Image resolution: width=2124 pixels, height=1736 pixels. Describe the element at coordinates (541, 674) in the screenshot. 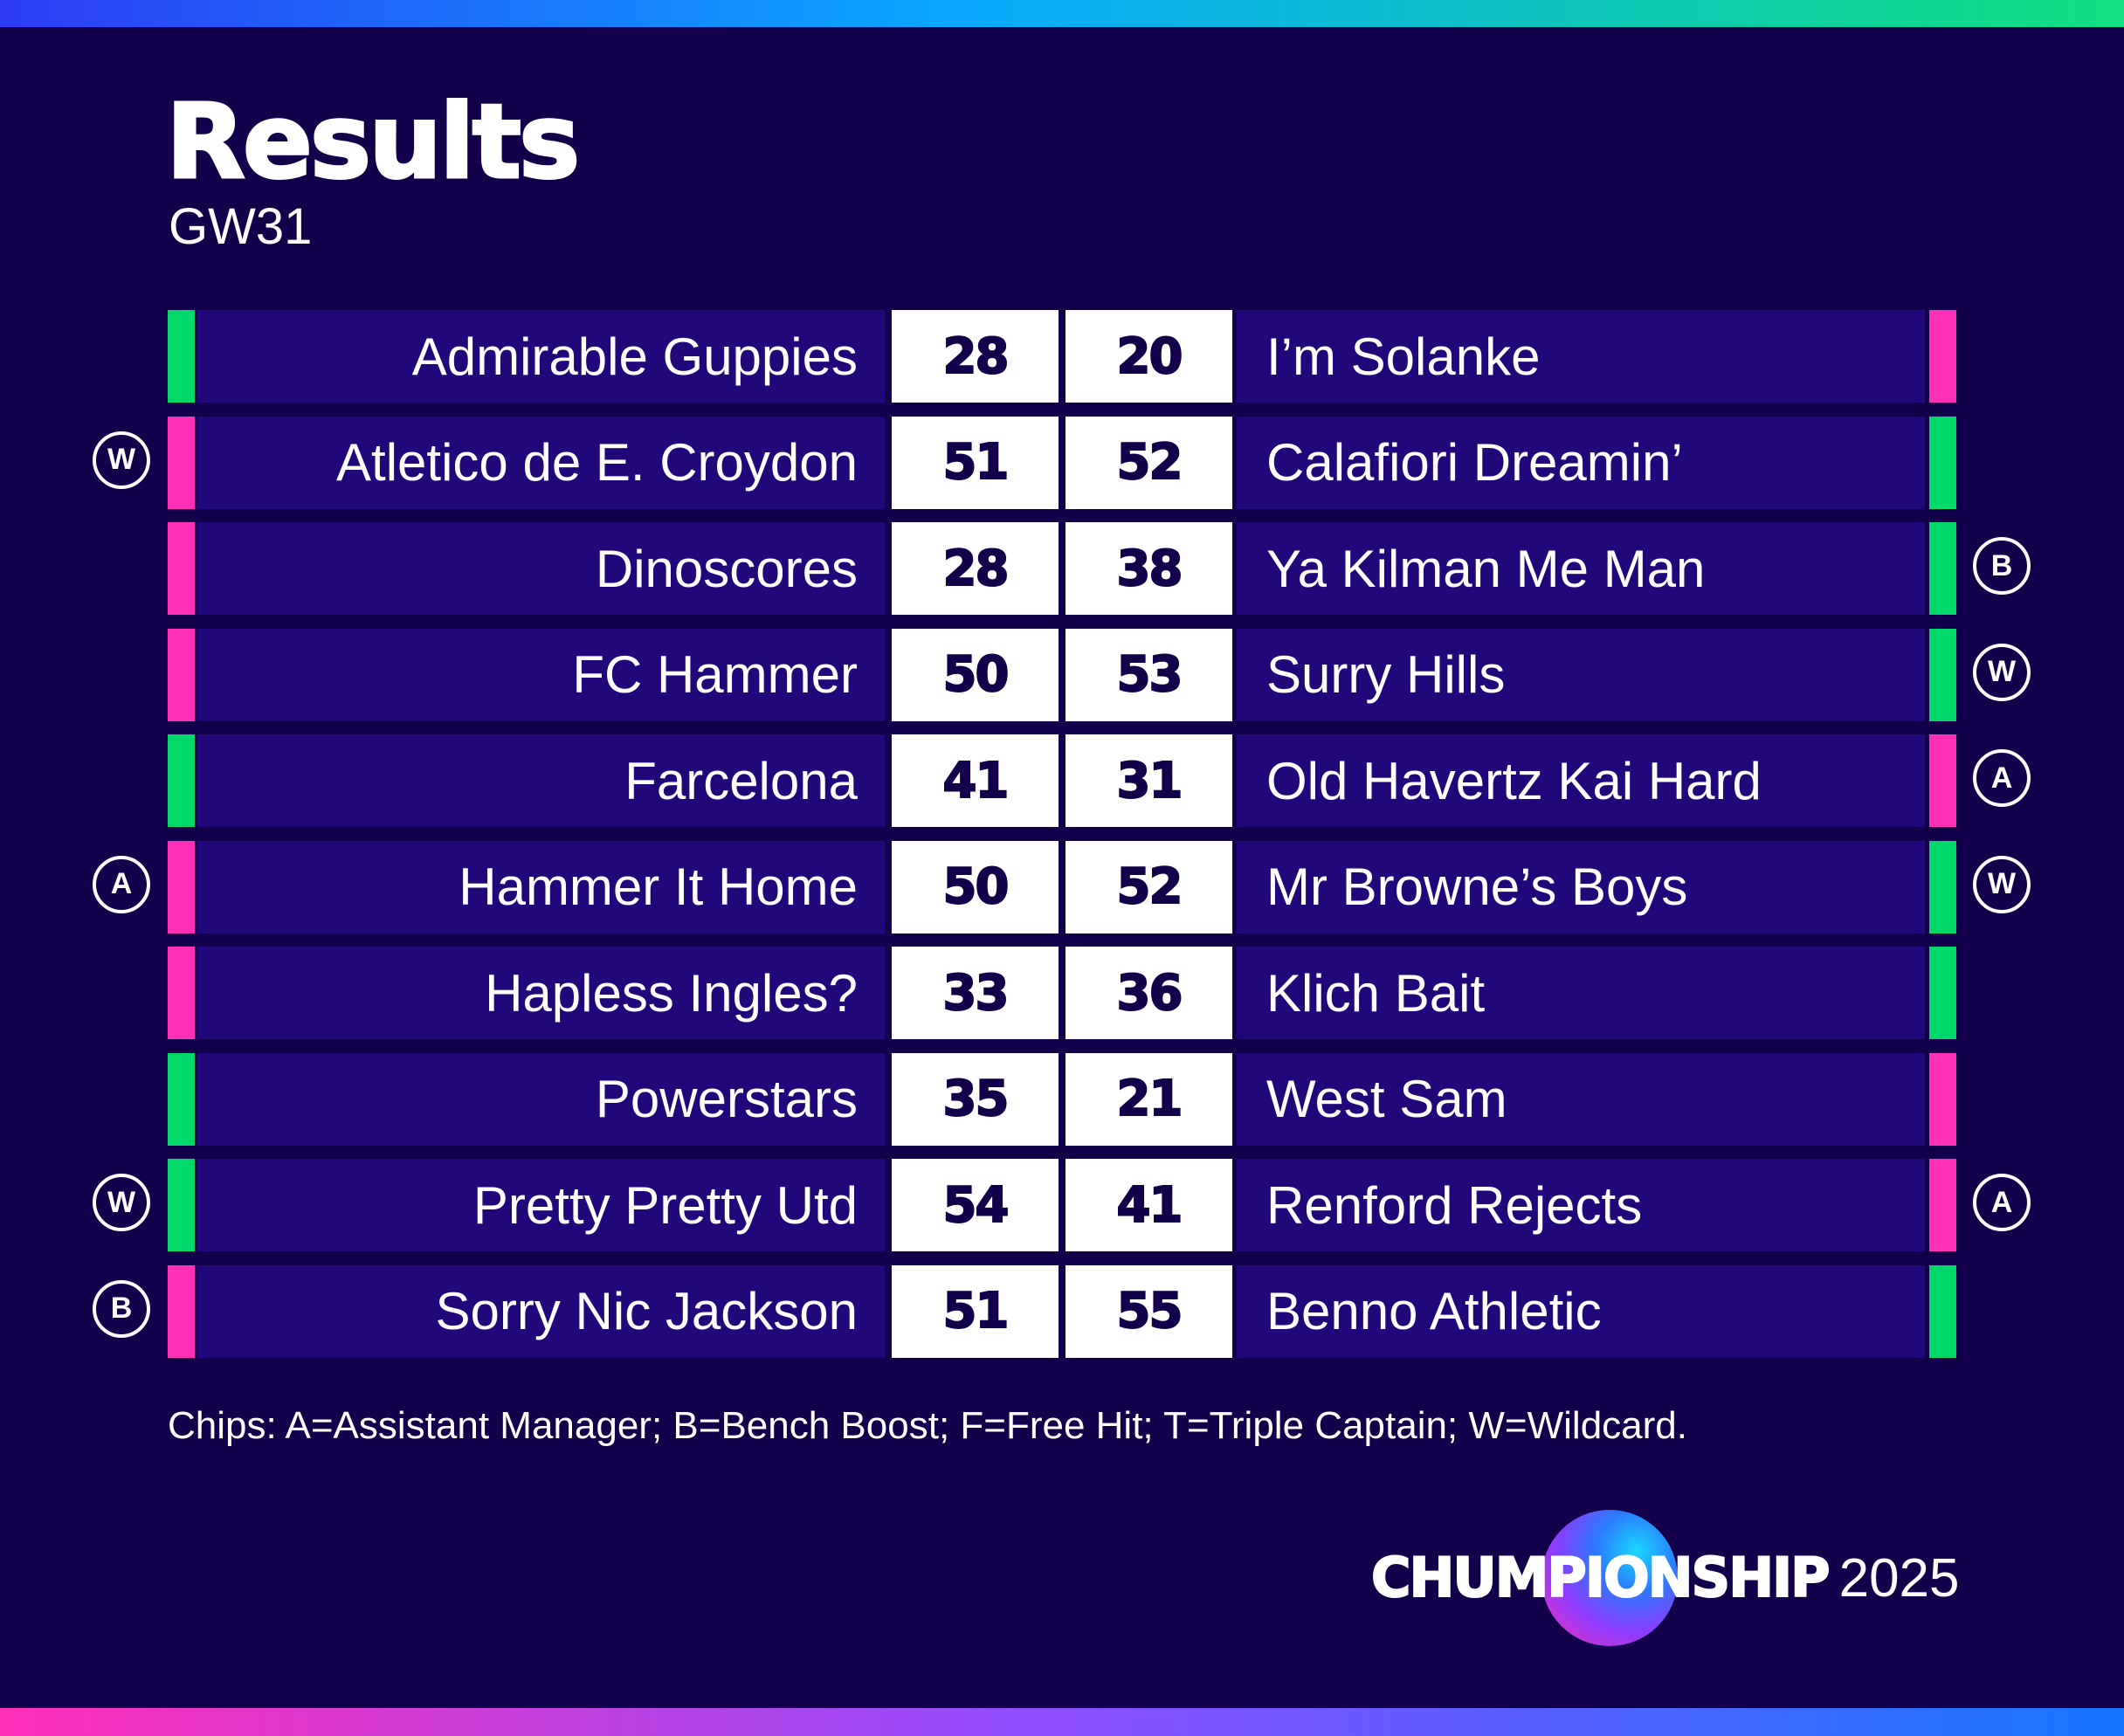

I see `home-team-name: FC Hammer` at that location.